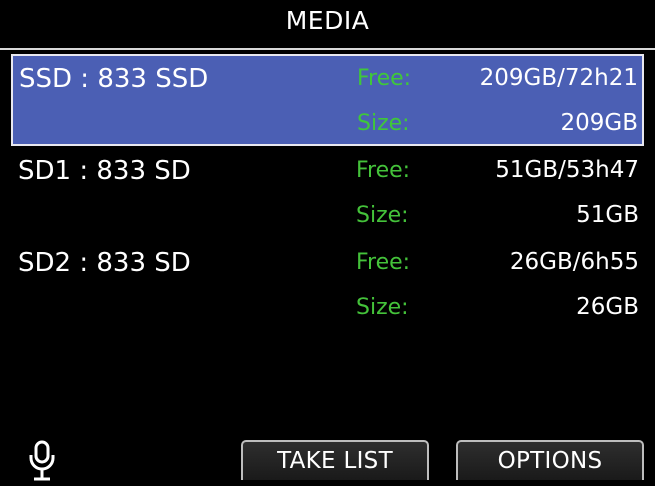  What do you see at coordinates (607, 215) in the screenshot?
I see `size-value: 51GB` at bounding box center [607, 215].